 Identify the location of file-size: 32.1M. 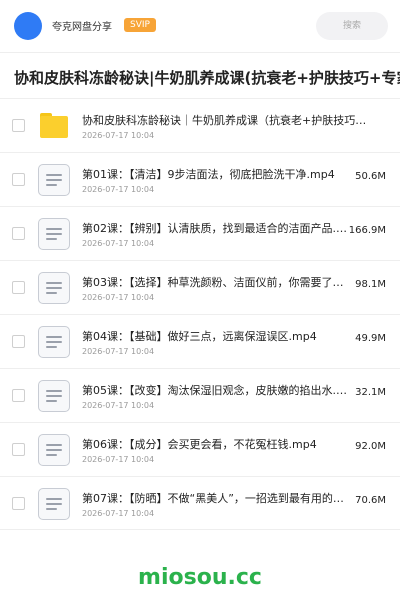
(370, 392).